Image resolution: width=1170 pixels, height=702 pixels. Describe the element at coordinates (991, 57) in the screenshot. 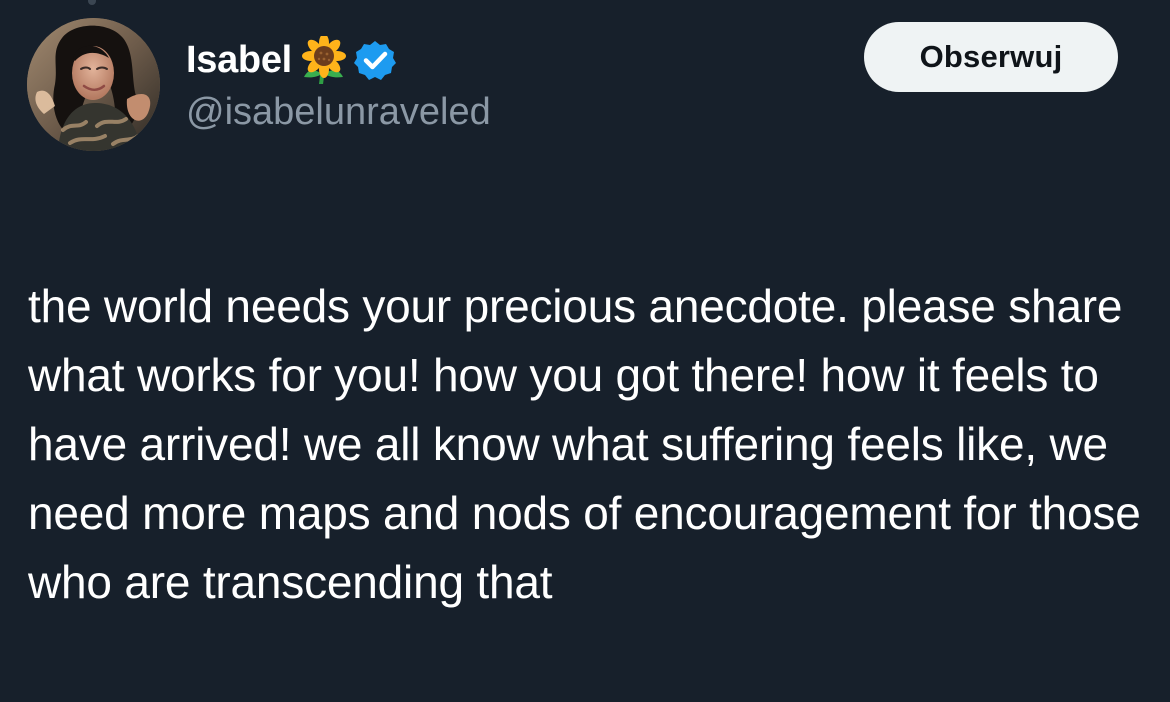

I see `follow-button: Obserwuj` at that location.